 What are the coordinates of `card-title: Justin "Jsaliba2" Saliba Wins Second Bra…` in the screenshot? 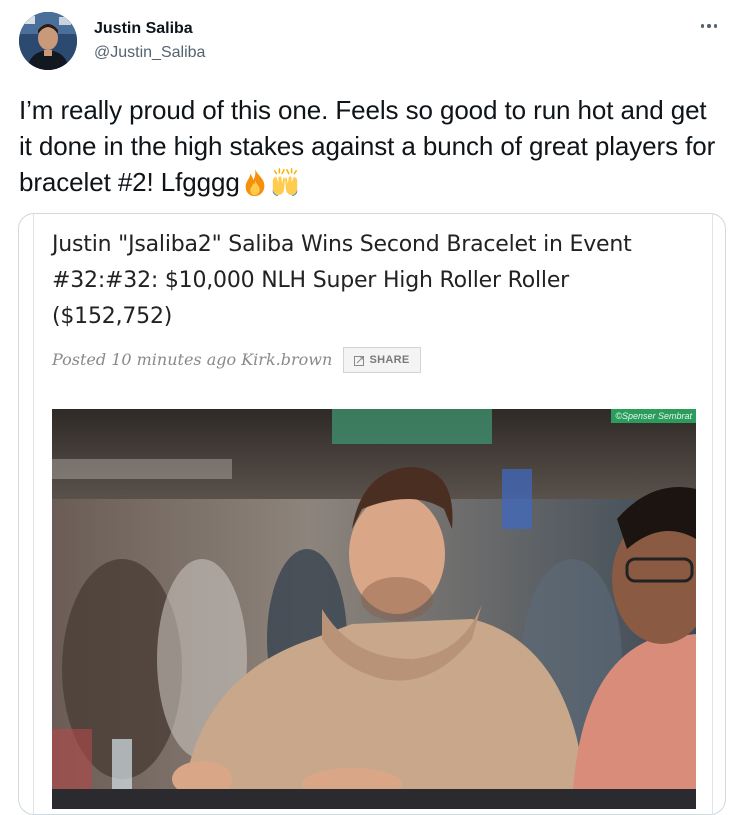 It's located at (342, 280).